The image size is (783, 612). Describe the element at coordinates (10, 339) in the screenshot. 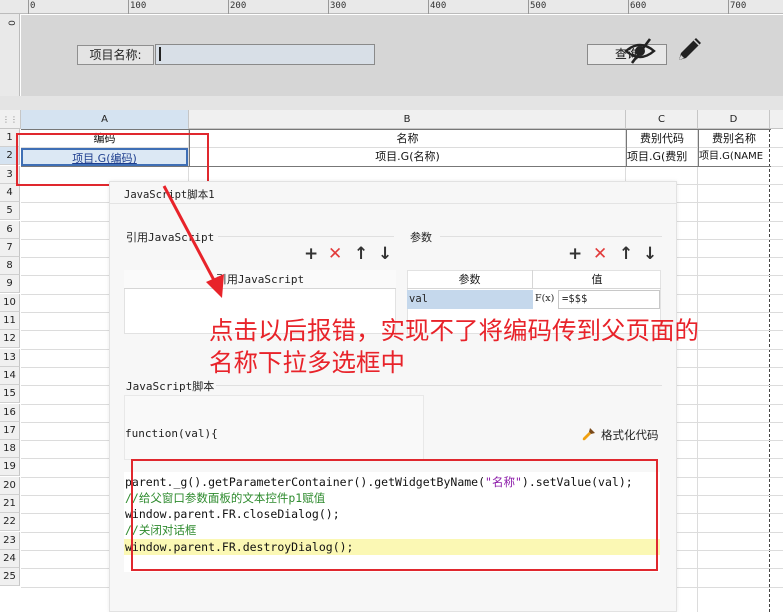

I see `row-header-12: 12` at that location.